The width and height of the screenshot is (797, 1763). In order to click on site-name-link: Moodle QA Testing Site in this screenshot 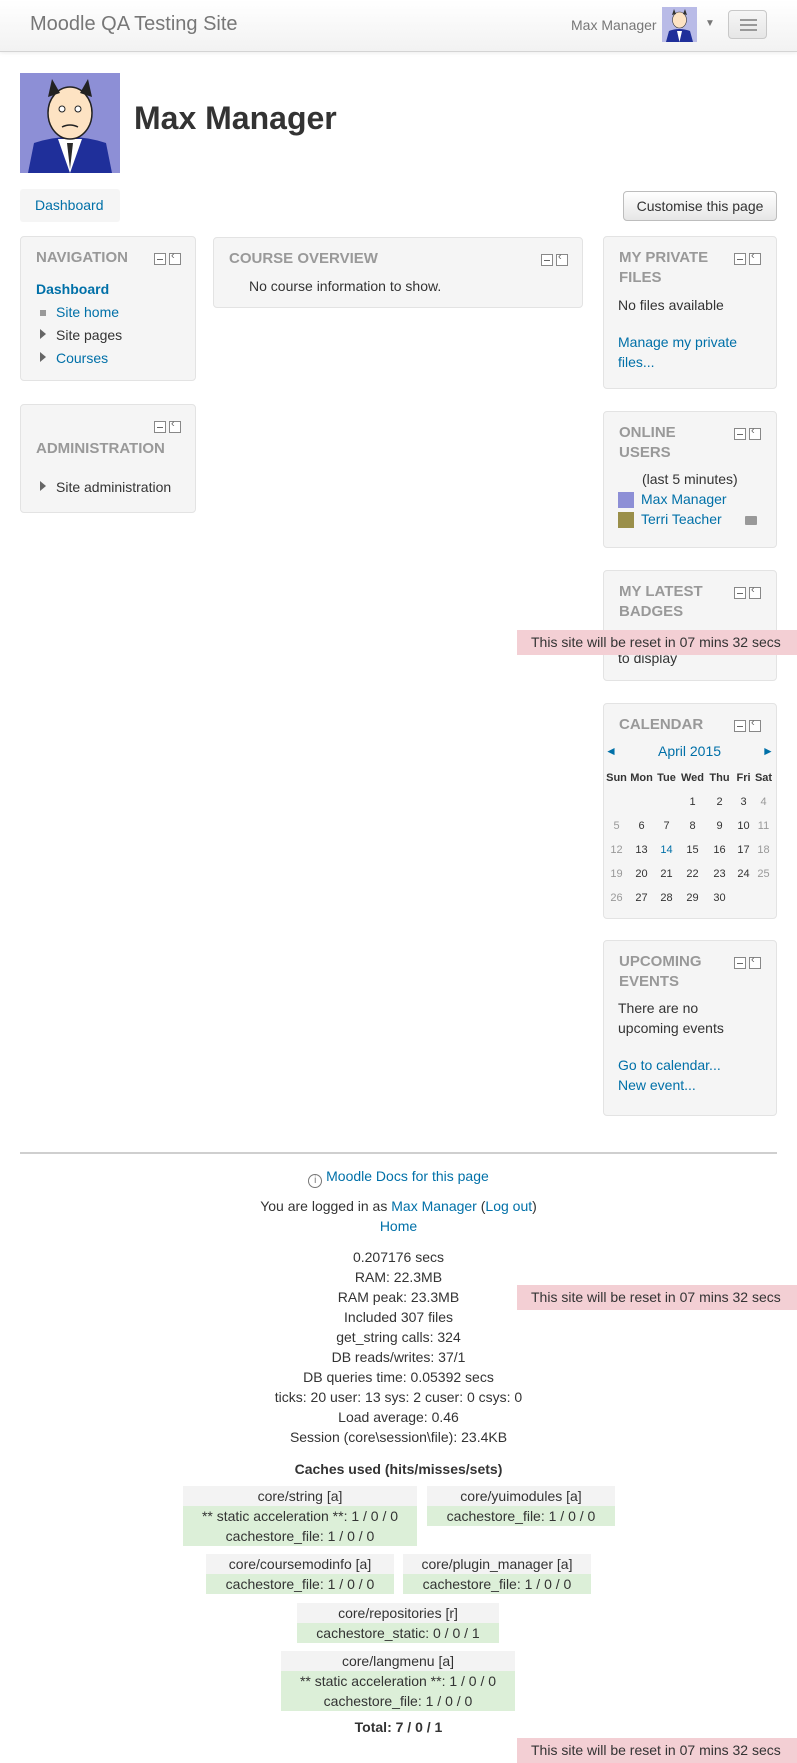, I will do `click(134, 24)`.